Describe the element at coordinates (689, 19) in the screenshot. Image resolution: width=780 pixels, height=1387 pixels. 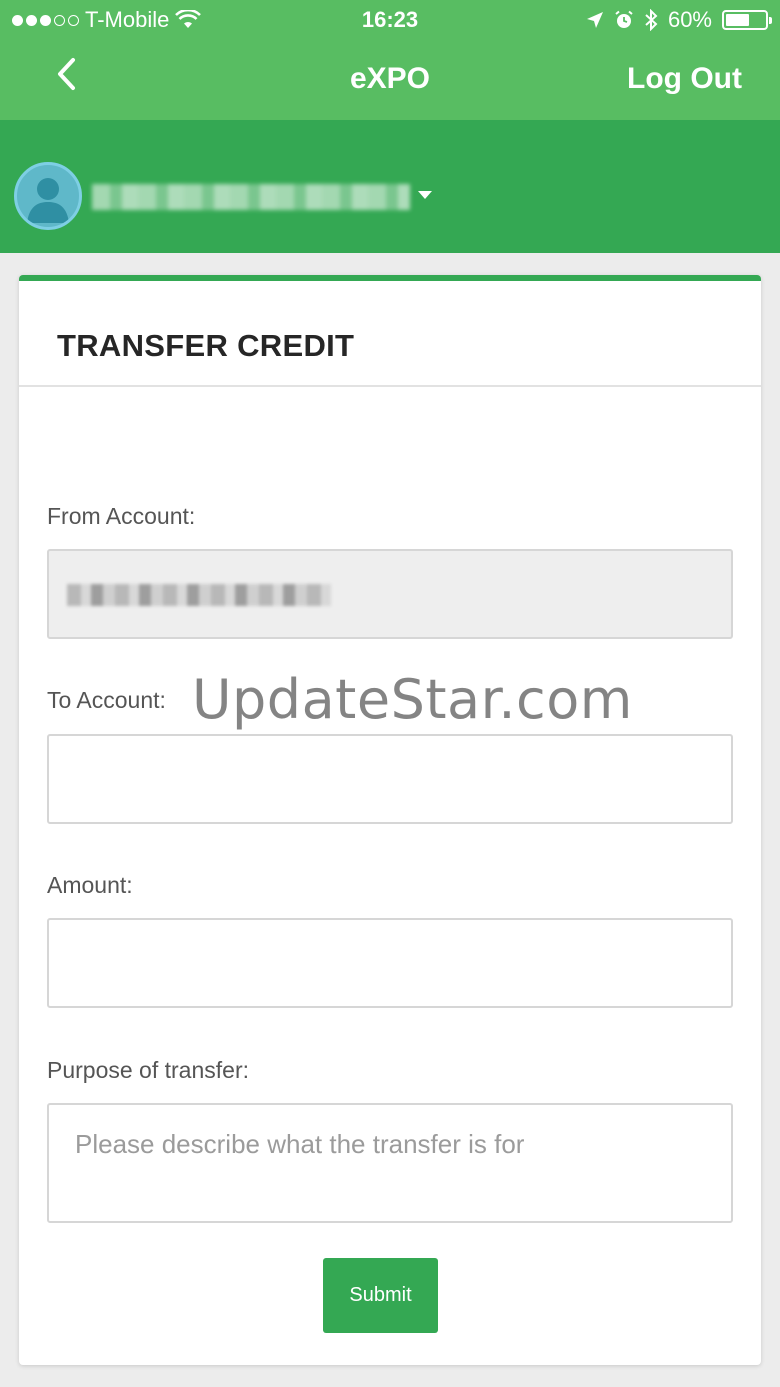
I see `battery-percent: 60%` at that location.